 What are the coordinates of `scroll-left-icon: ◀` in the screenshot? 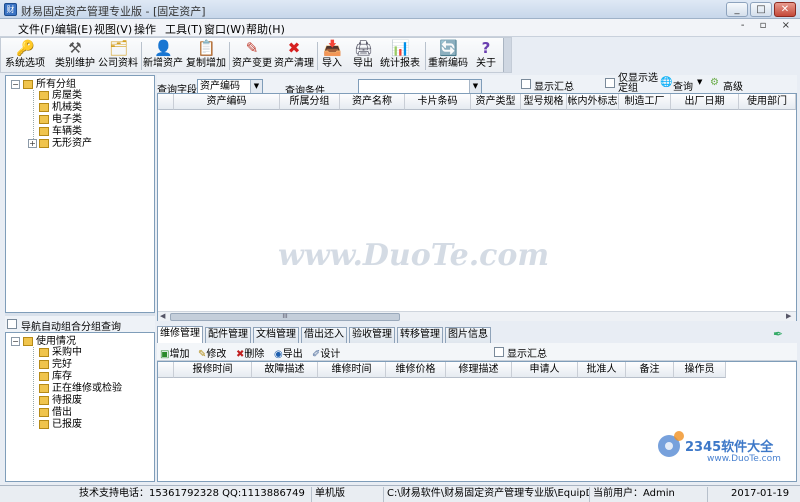 It's located at (162, 316).